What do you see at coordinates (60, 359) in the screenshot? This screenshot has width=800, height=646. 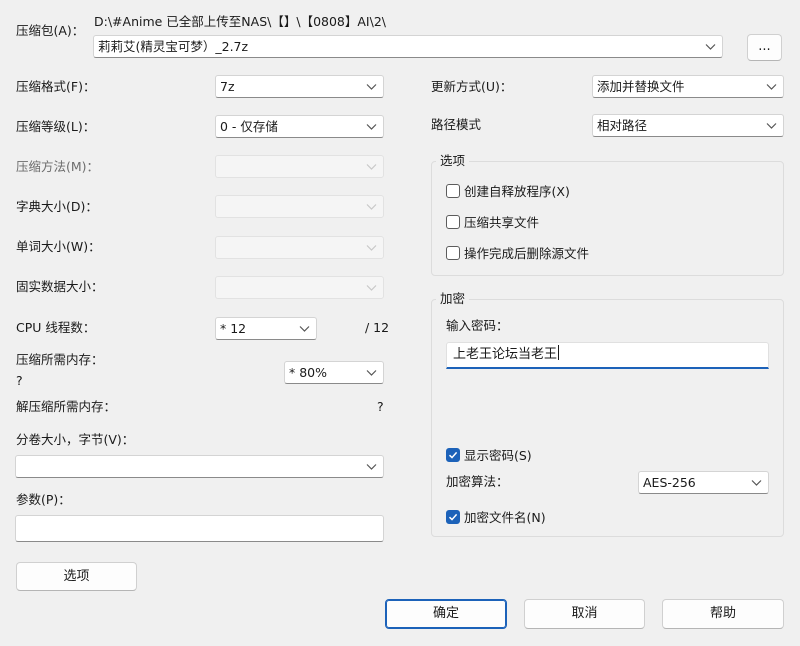 I see `mem-label: 压缩所需内存：` at bounding box center [60, 359].